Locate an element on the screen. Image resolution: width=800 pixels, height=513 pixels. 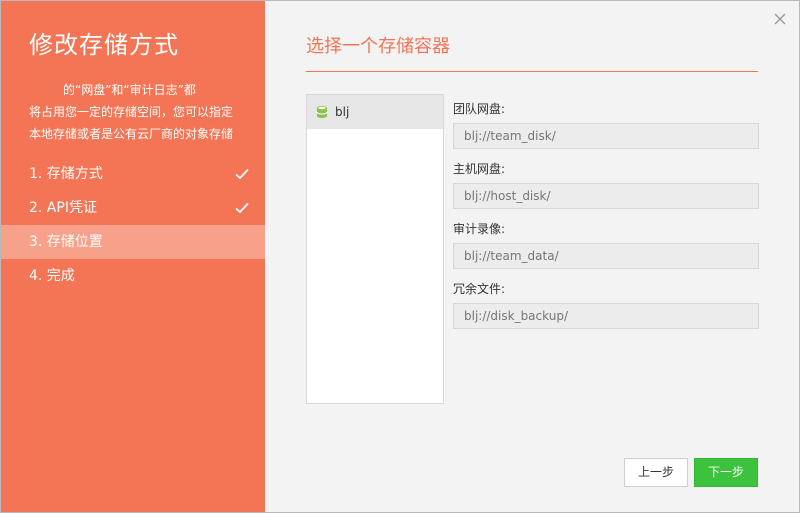
field-team-disk: 团队网盘: is located at coordinates (606, 125).